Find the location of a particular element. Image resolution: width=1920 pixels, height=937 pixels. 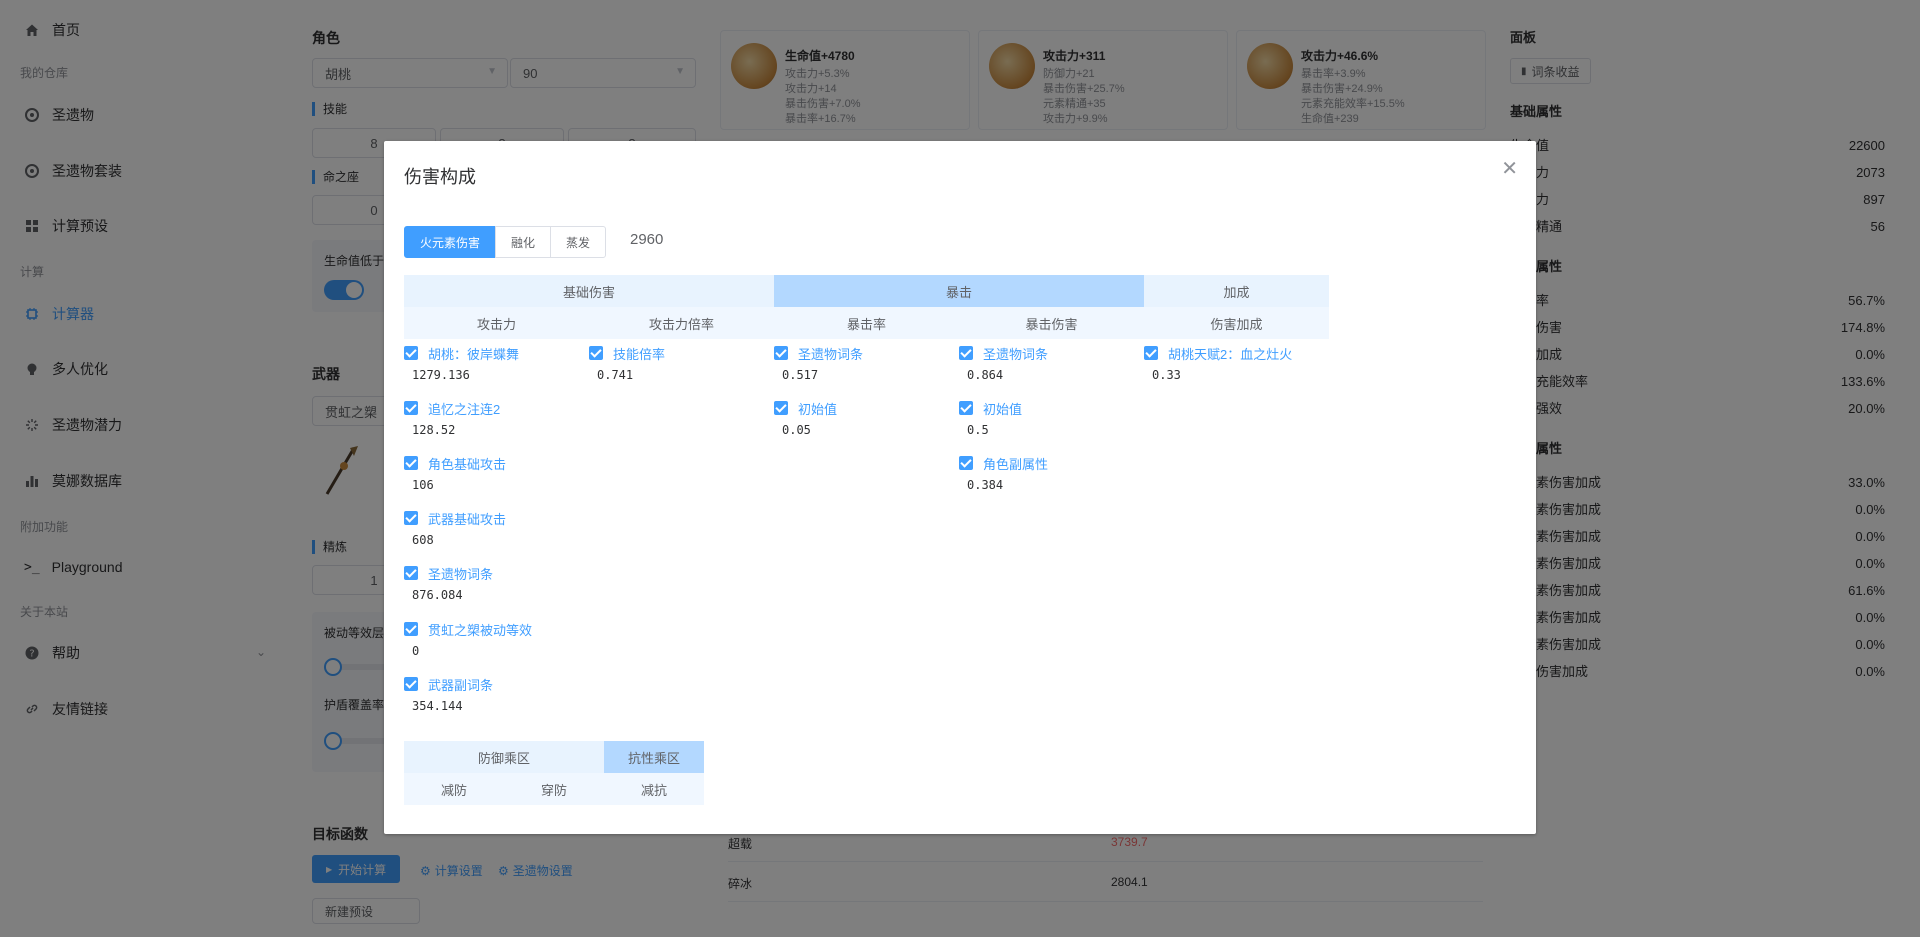

list-item: 角色基础攻击 106 is located at coordinates (496, 473).